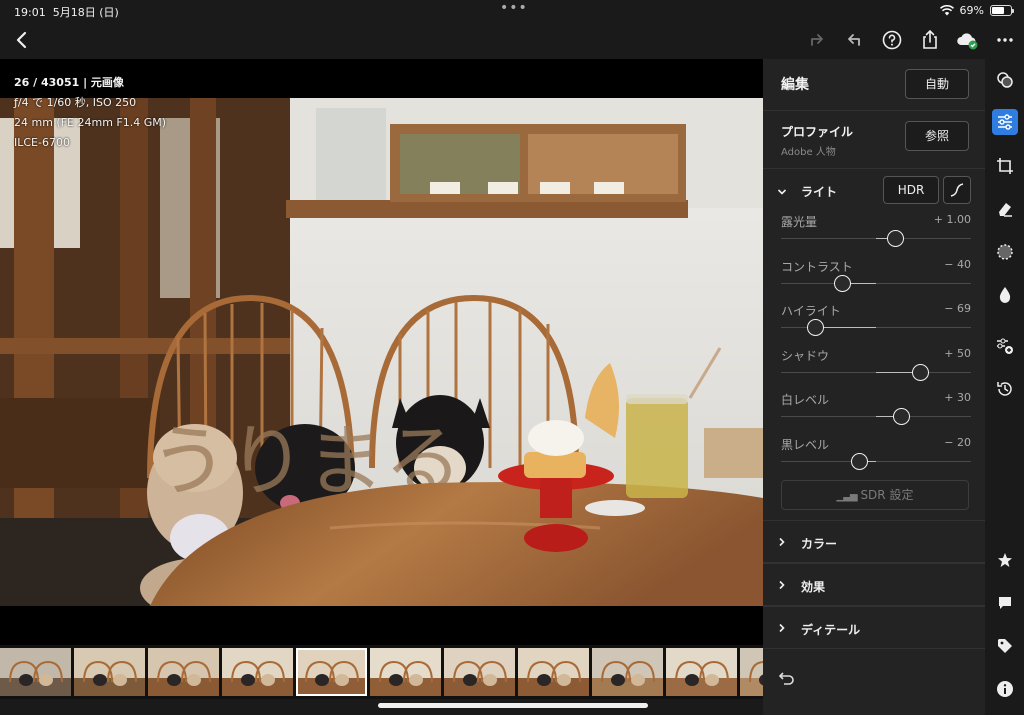 This screenshot has width=1024, height=715. I want to click on slider-label: 白レベル, so click(805, 400).